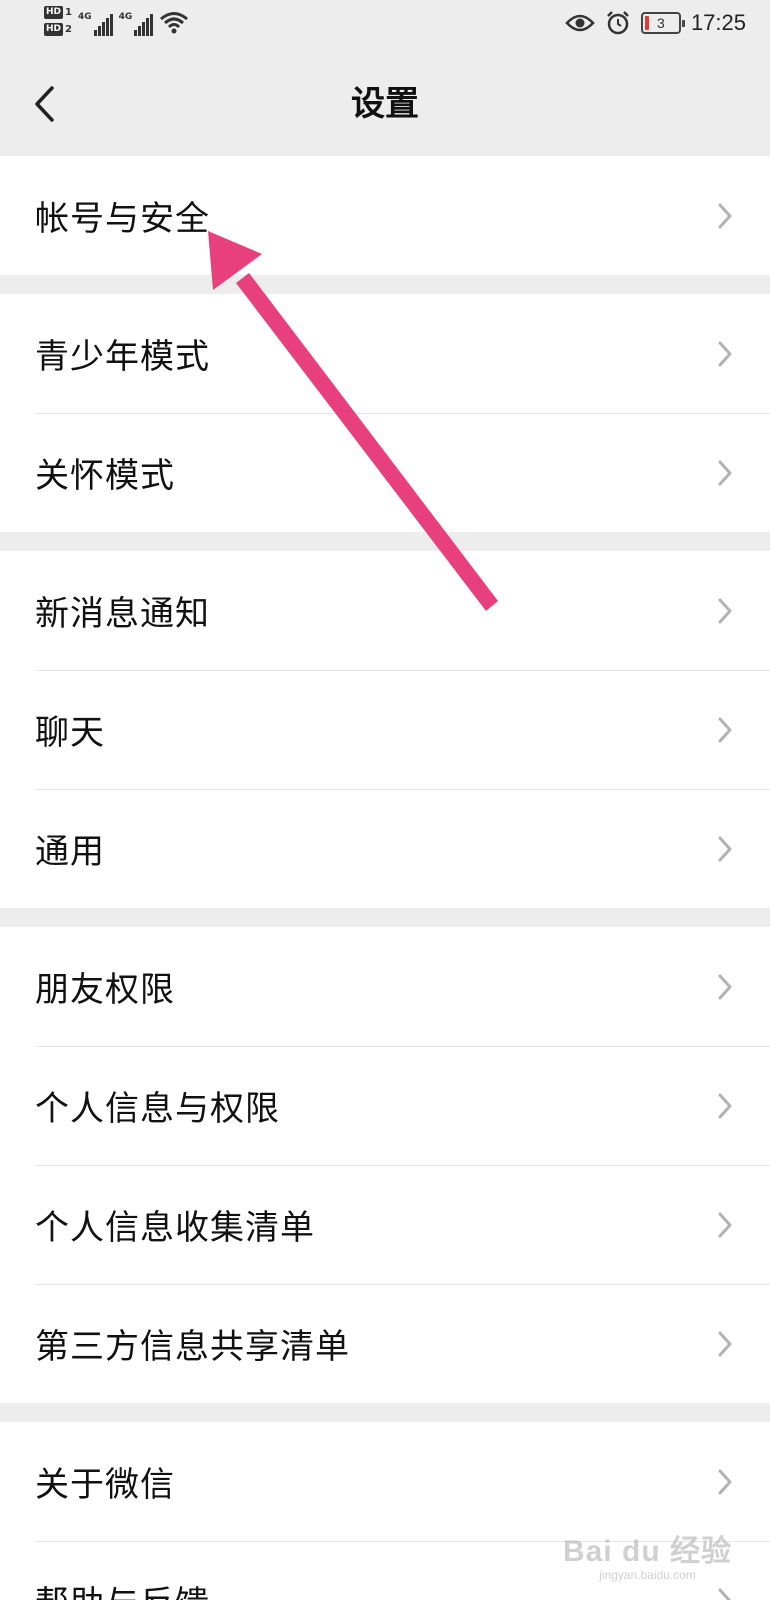  I want to click on hd-badge-sim1: HD 1, so click(58, 12).